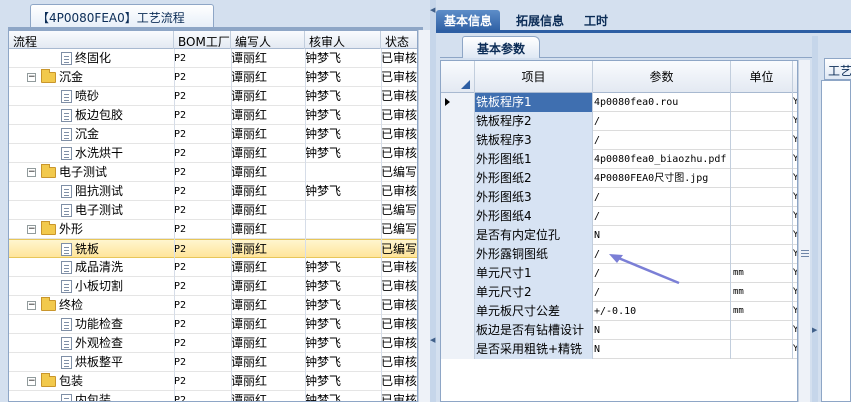 The height and width of the screenshot is (402, 851). What do you see at coordinates (83, 172) in the screenshot?
I see `process-name: 电子测试` at bounding box center [83, 172].